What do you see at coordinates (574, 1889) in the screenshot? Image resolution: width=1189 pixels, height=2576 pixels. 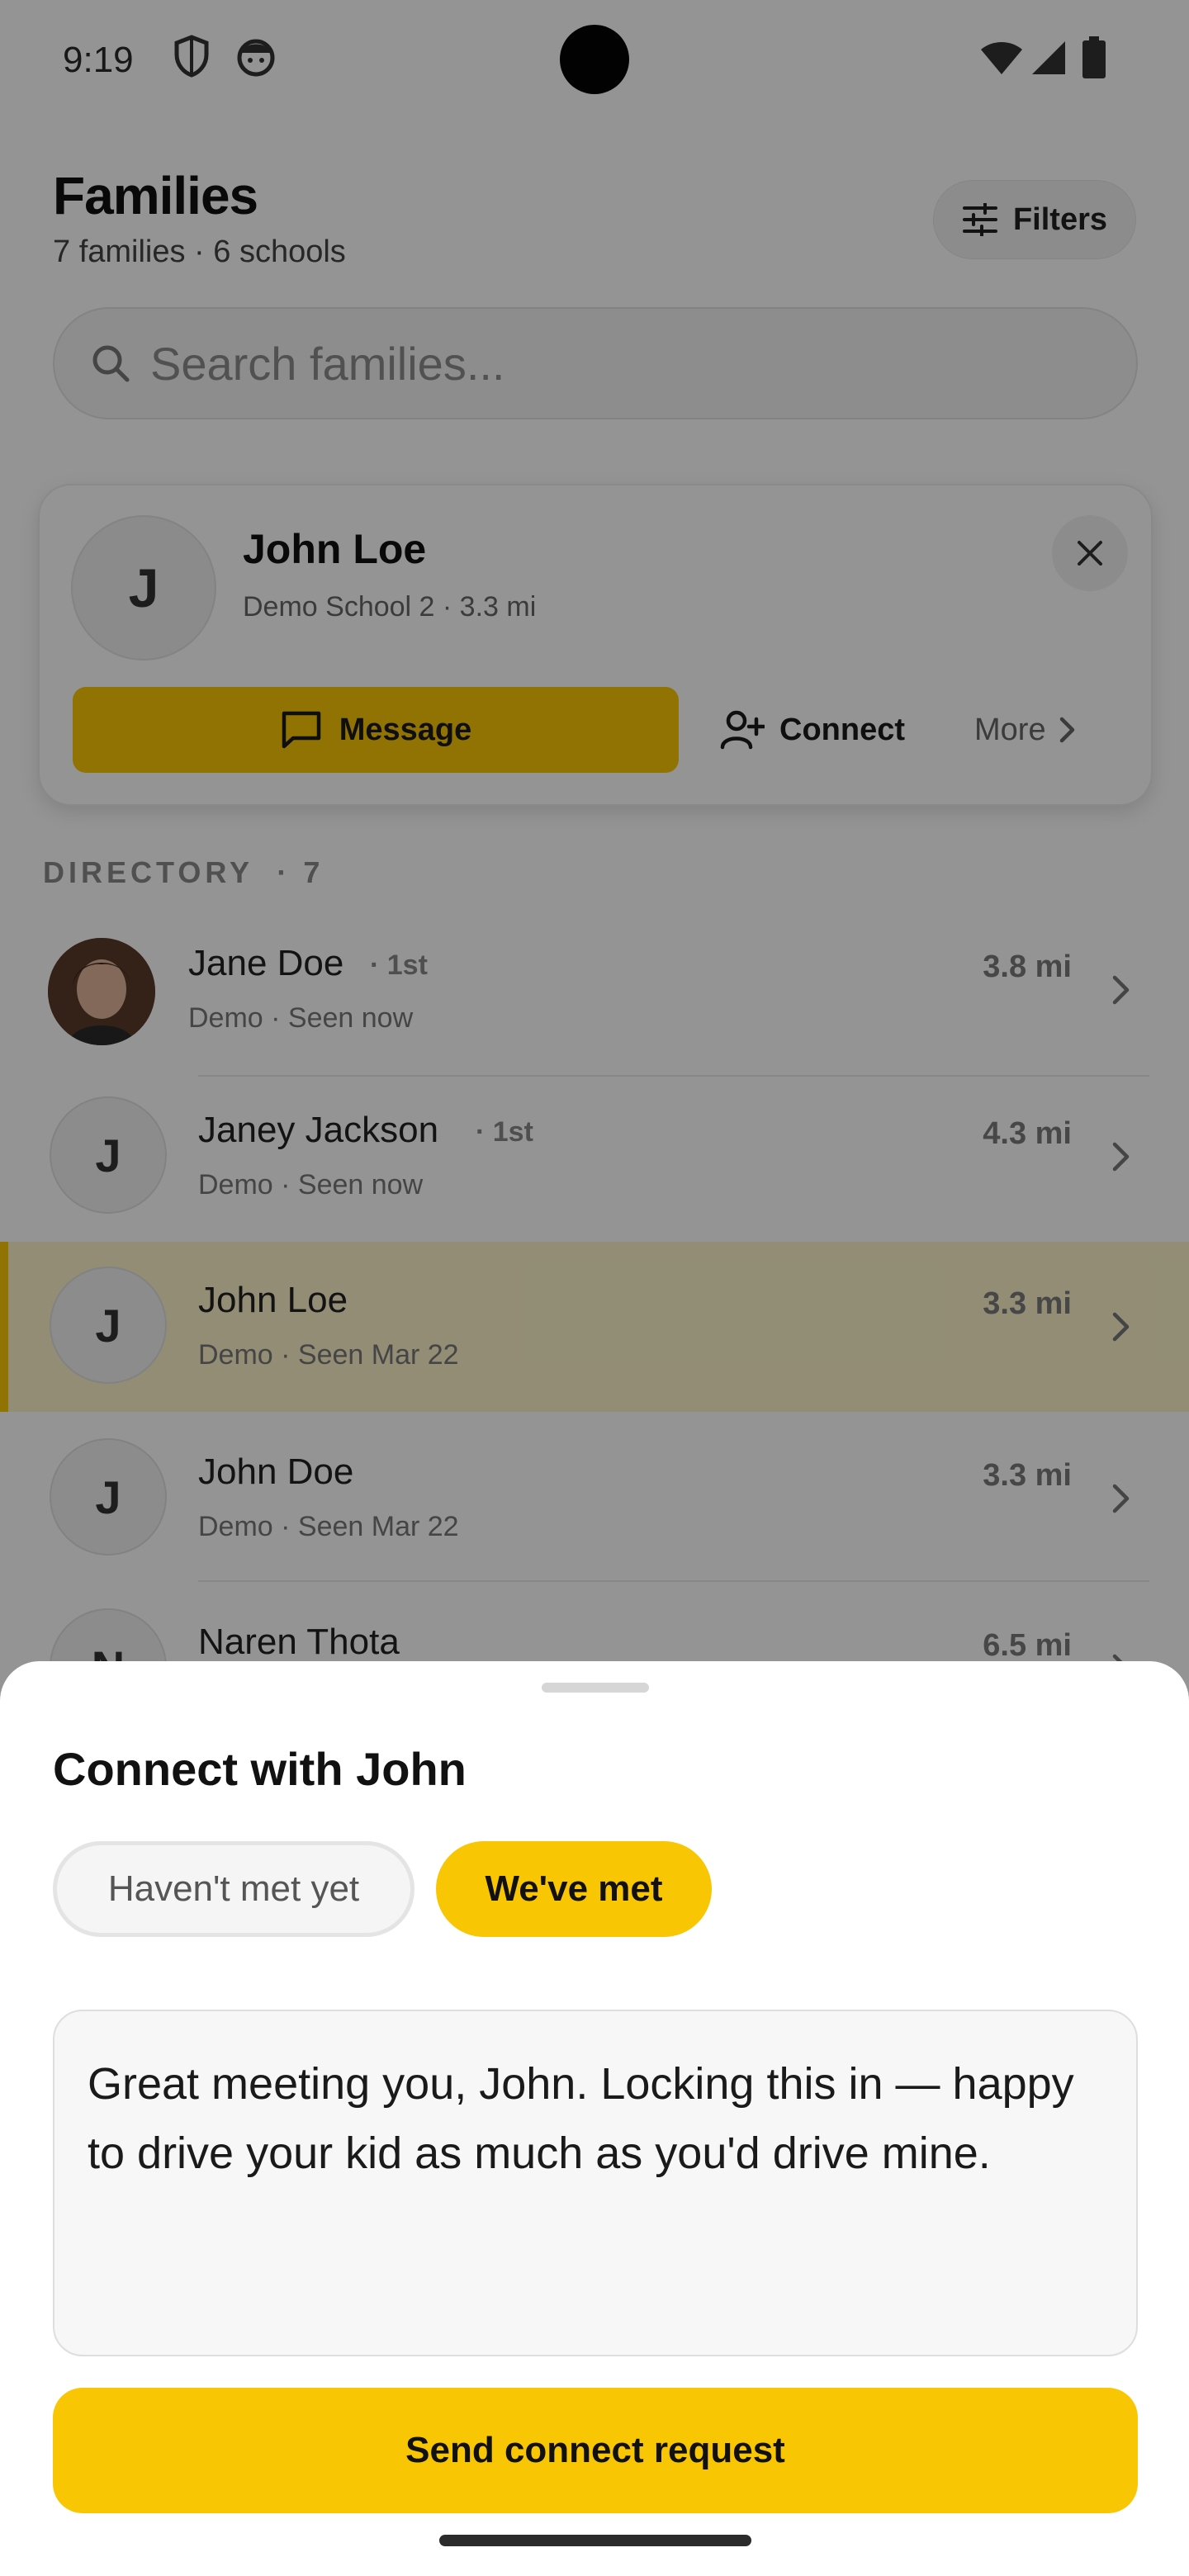 I see `option-weve-met: We've met` at bounding box center [574, 1889].